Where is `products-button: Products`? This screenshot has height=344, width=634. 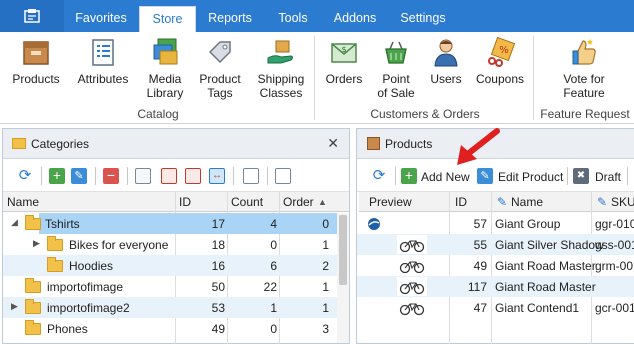
products-button: Products is located at coordinates (36, 61).